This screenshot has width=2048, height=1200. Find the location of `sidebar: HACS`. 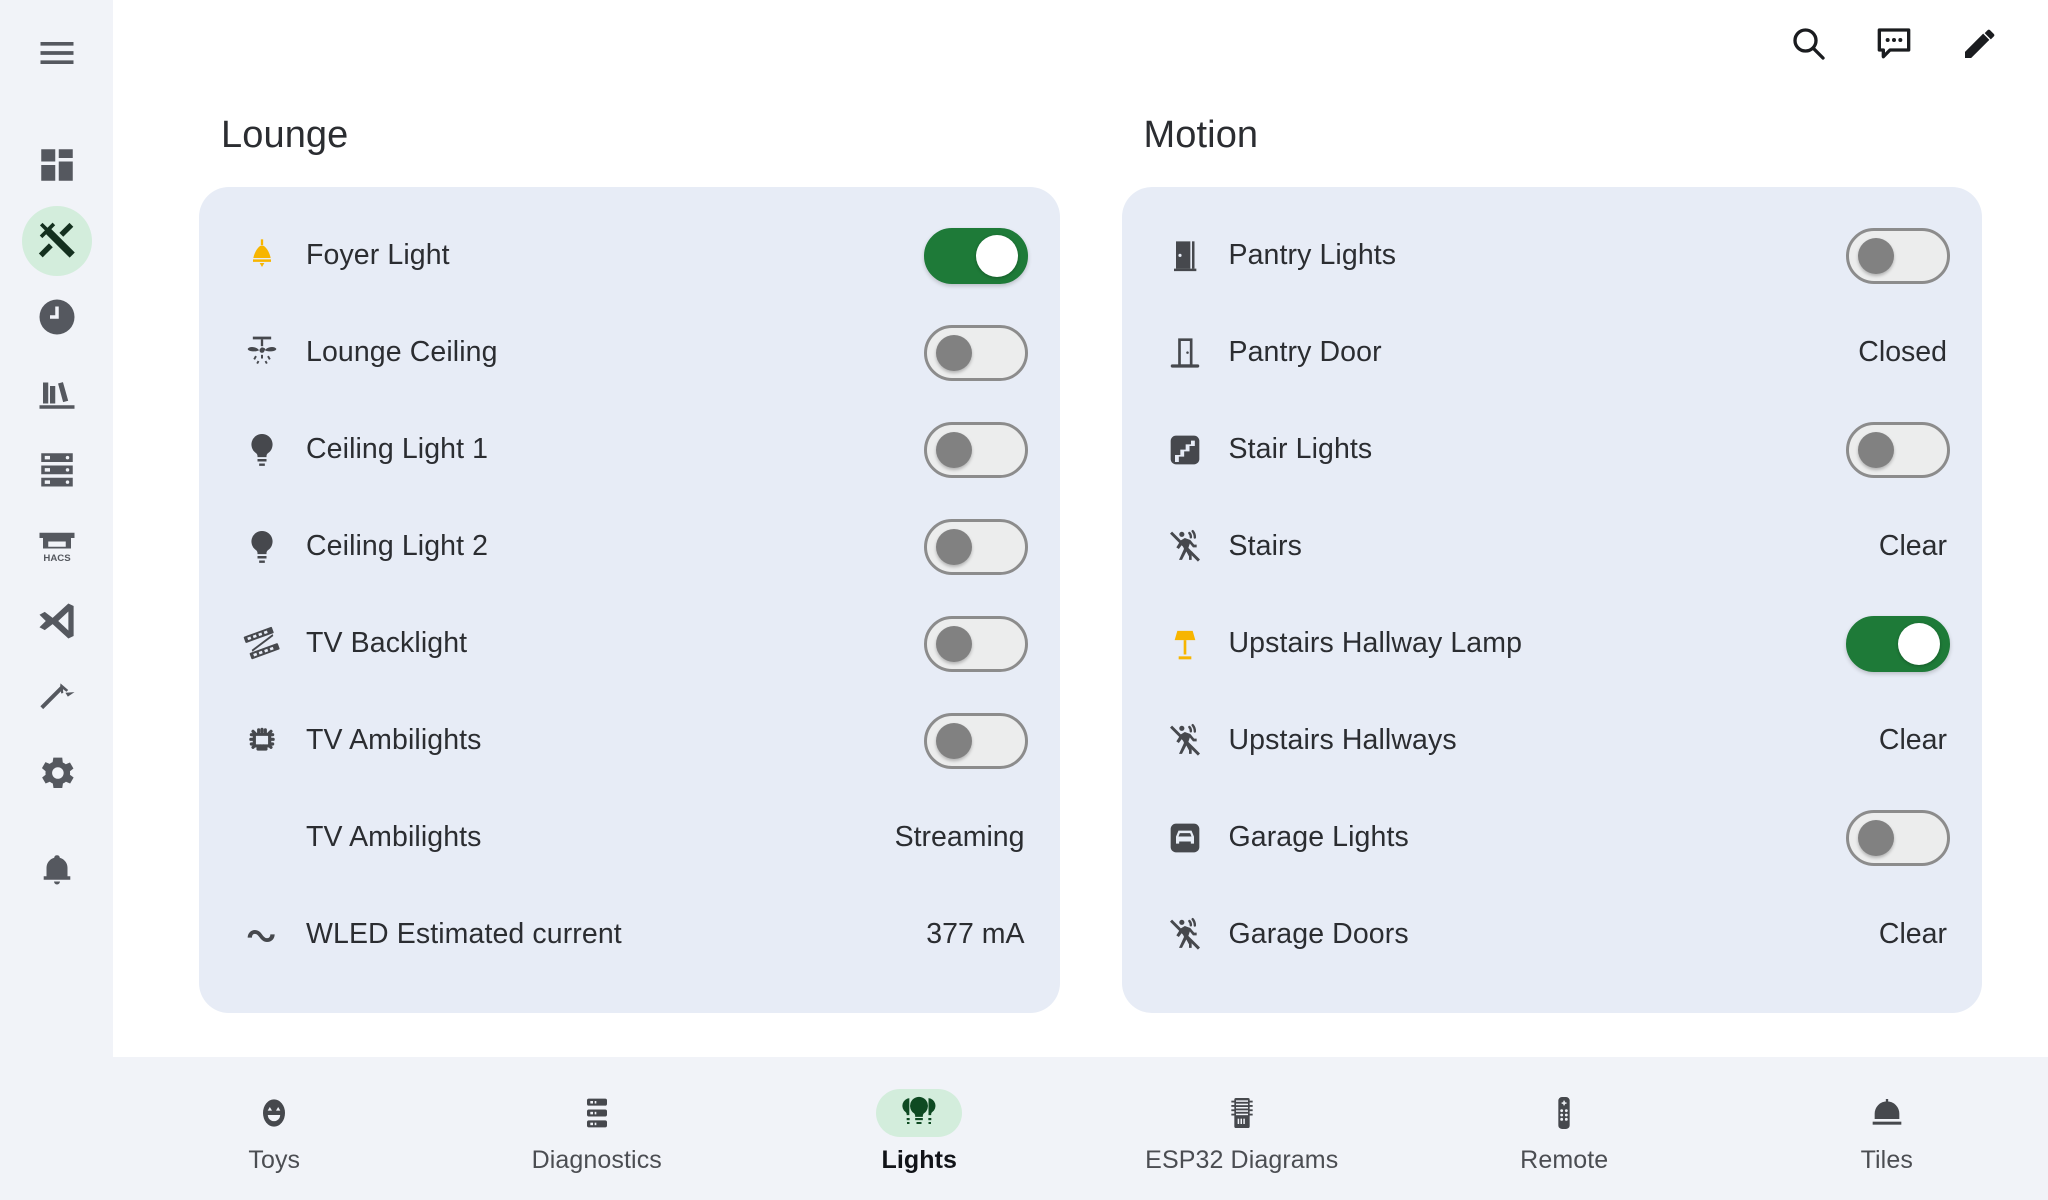

sidebar: HACS is located at coordinates (56, 600).